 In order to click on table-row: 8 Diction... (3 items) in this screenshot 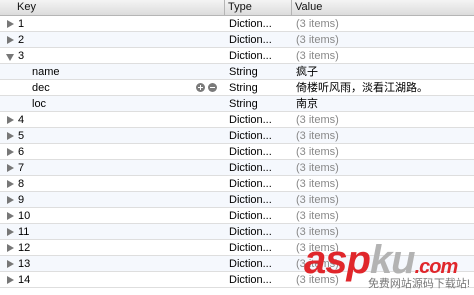, I will do `click(237, 184)`.